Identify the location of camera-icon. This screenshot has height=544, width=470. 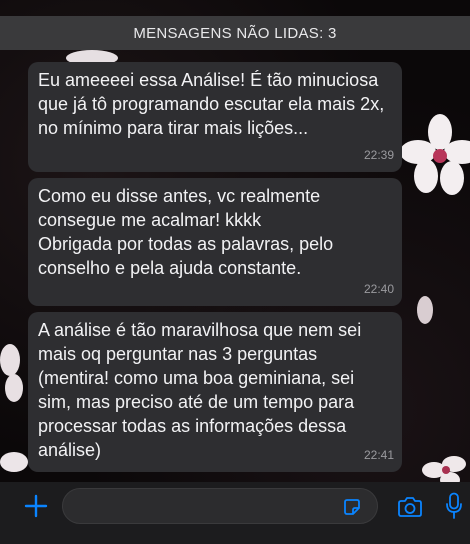
(410, 507).